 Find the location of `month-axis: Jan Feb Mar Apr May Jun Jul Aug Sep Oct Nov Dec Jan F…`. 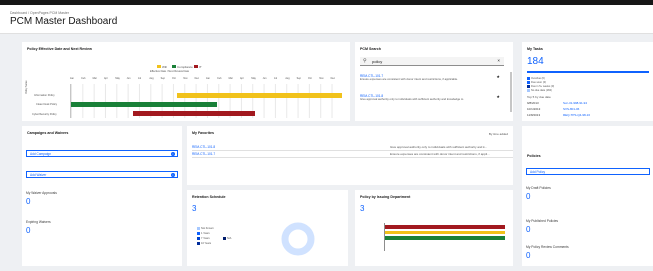

month-axis: Jan Feb Mar Apr May Jun Jul Aug Sep Oct Nov Dec Jan F… is located at coordinates (206, 79).